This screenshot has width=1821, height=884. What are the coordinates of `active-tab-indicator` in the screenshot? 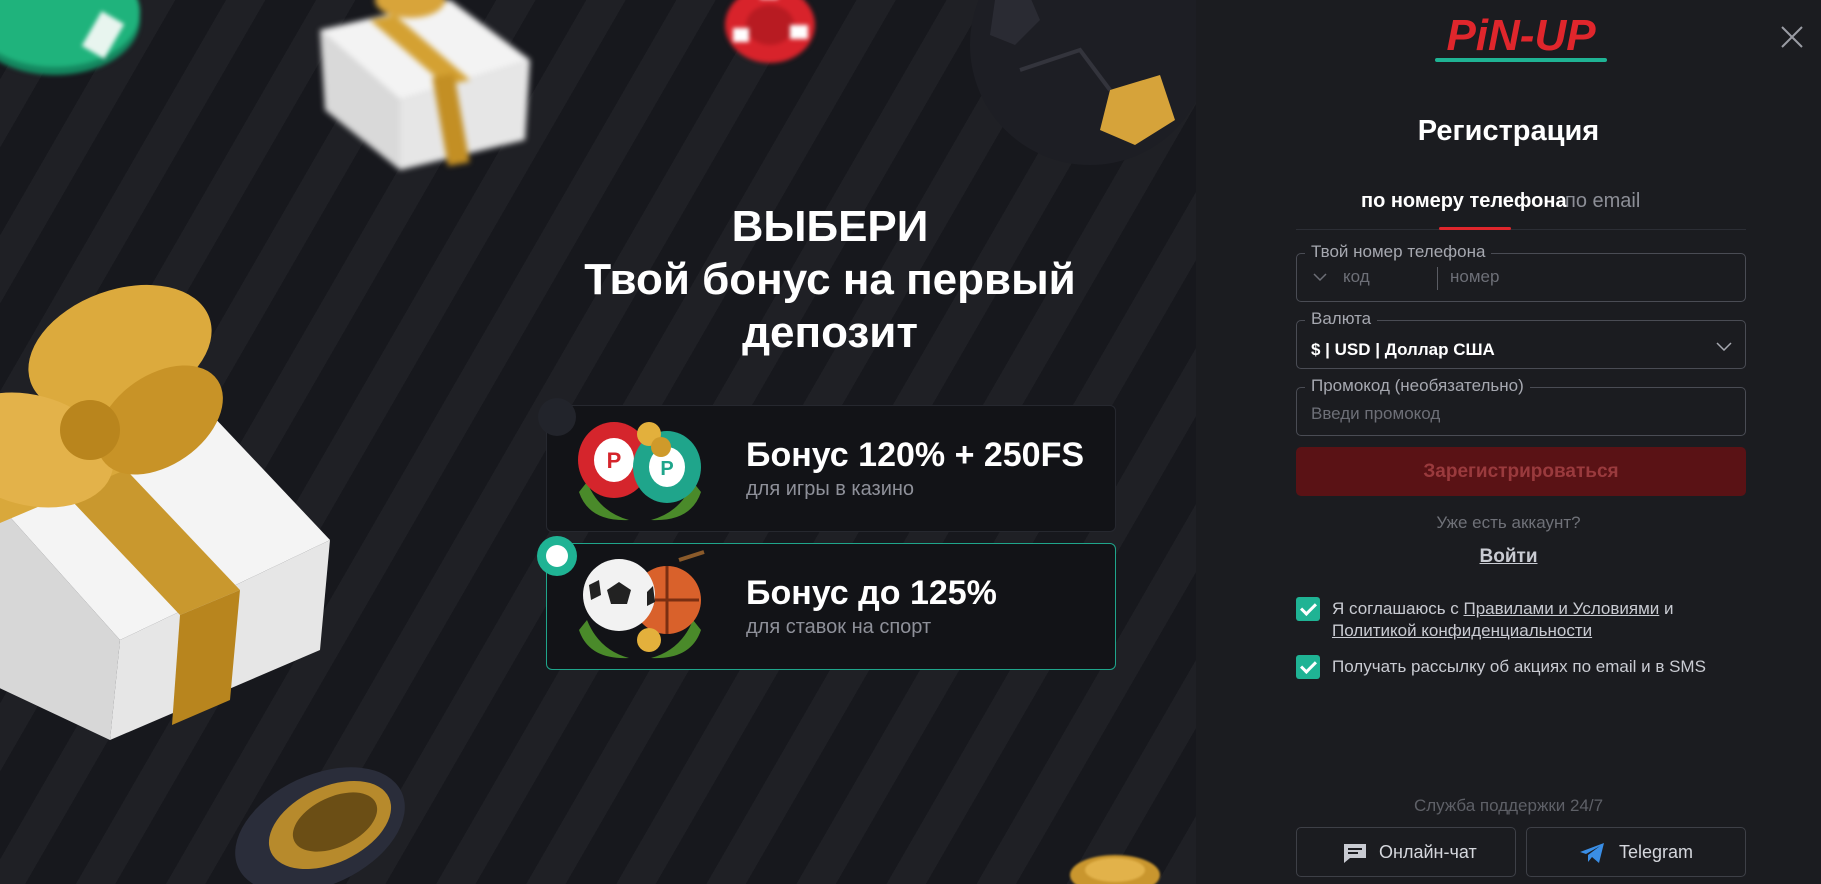 It's located at (1475, 228).